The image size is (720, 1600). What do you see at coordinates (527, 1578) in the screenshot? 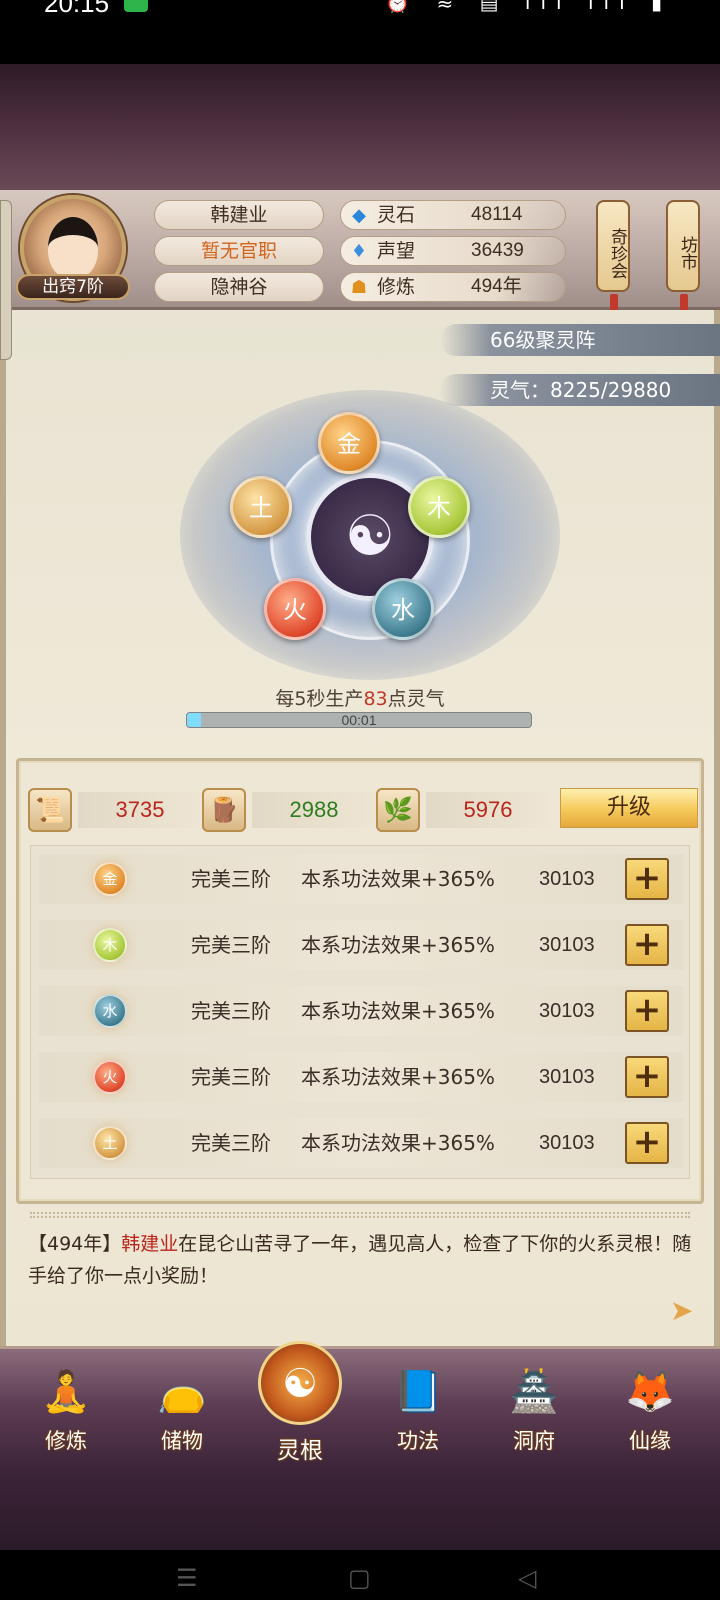
I see `back-icon: ◁` at bounding box center [527, 1578].